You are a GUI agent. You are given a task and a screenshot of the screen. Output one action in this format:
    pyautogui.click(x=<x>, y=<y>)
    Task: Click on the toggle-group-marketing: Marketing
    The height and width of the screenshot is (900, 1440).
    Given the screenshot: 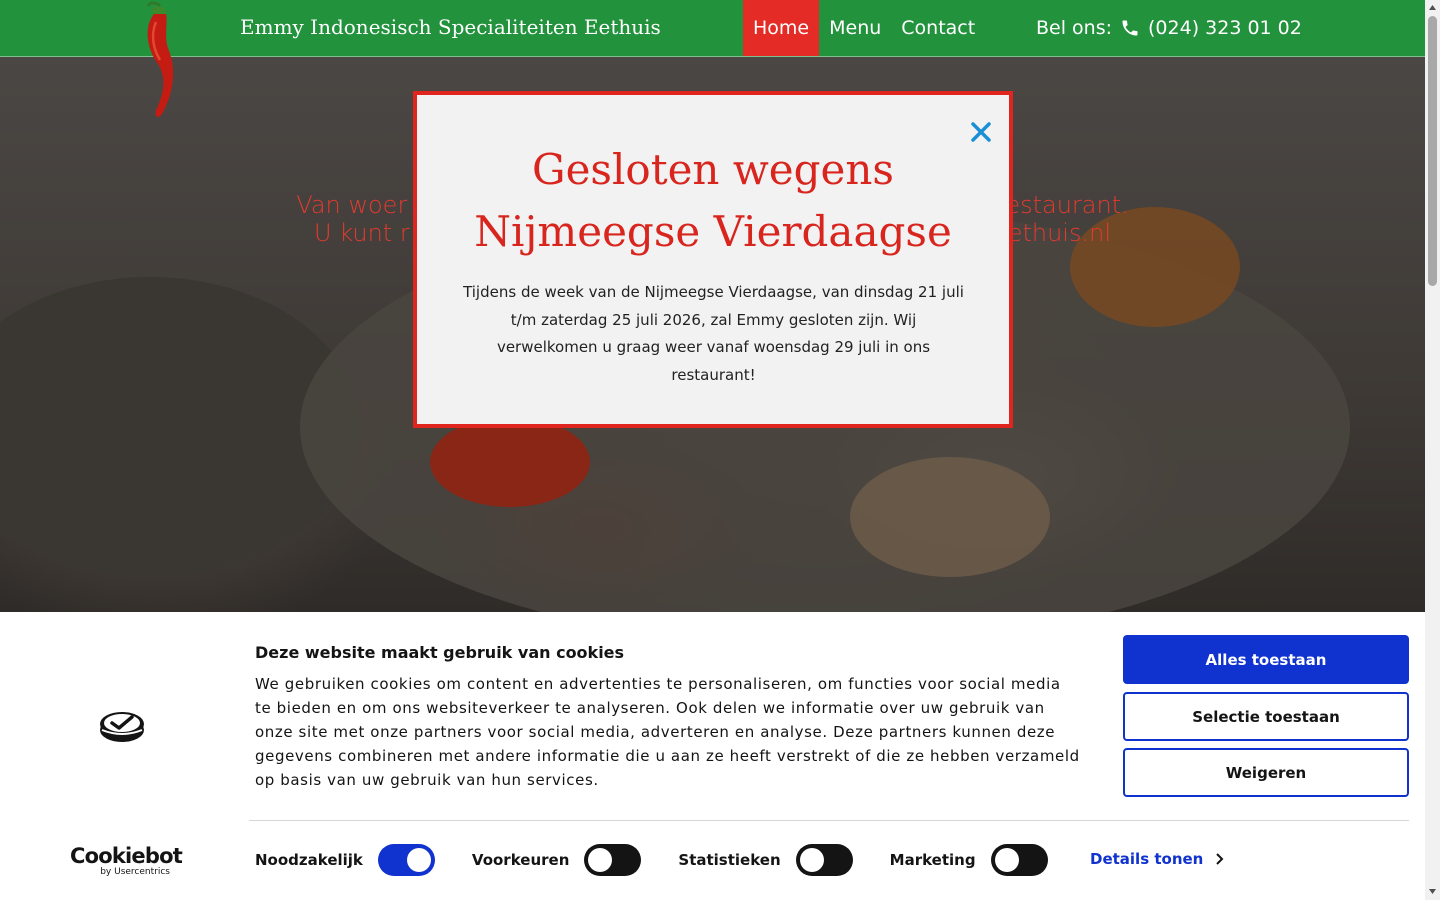 What is the action you would take?
    pyautogui.click(x=969, y=860)
    